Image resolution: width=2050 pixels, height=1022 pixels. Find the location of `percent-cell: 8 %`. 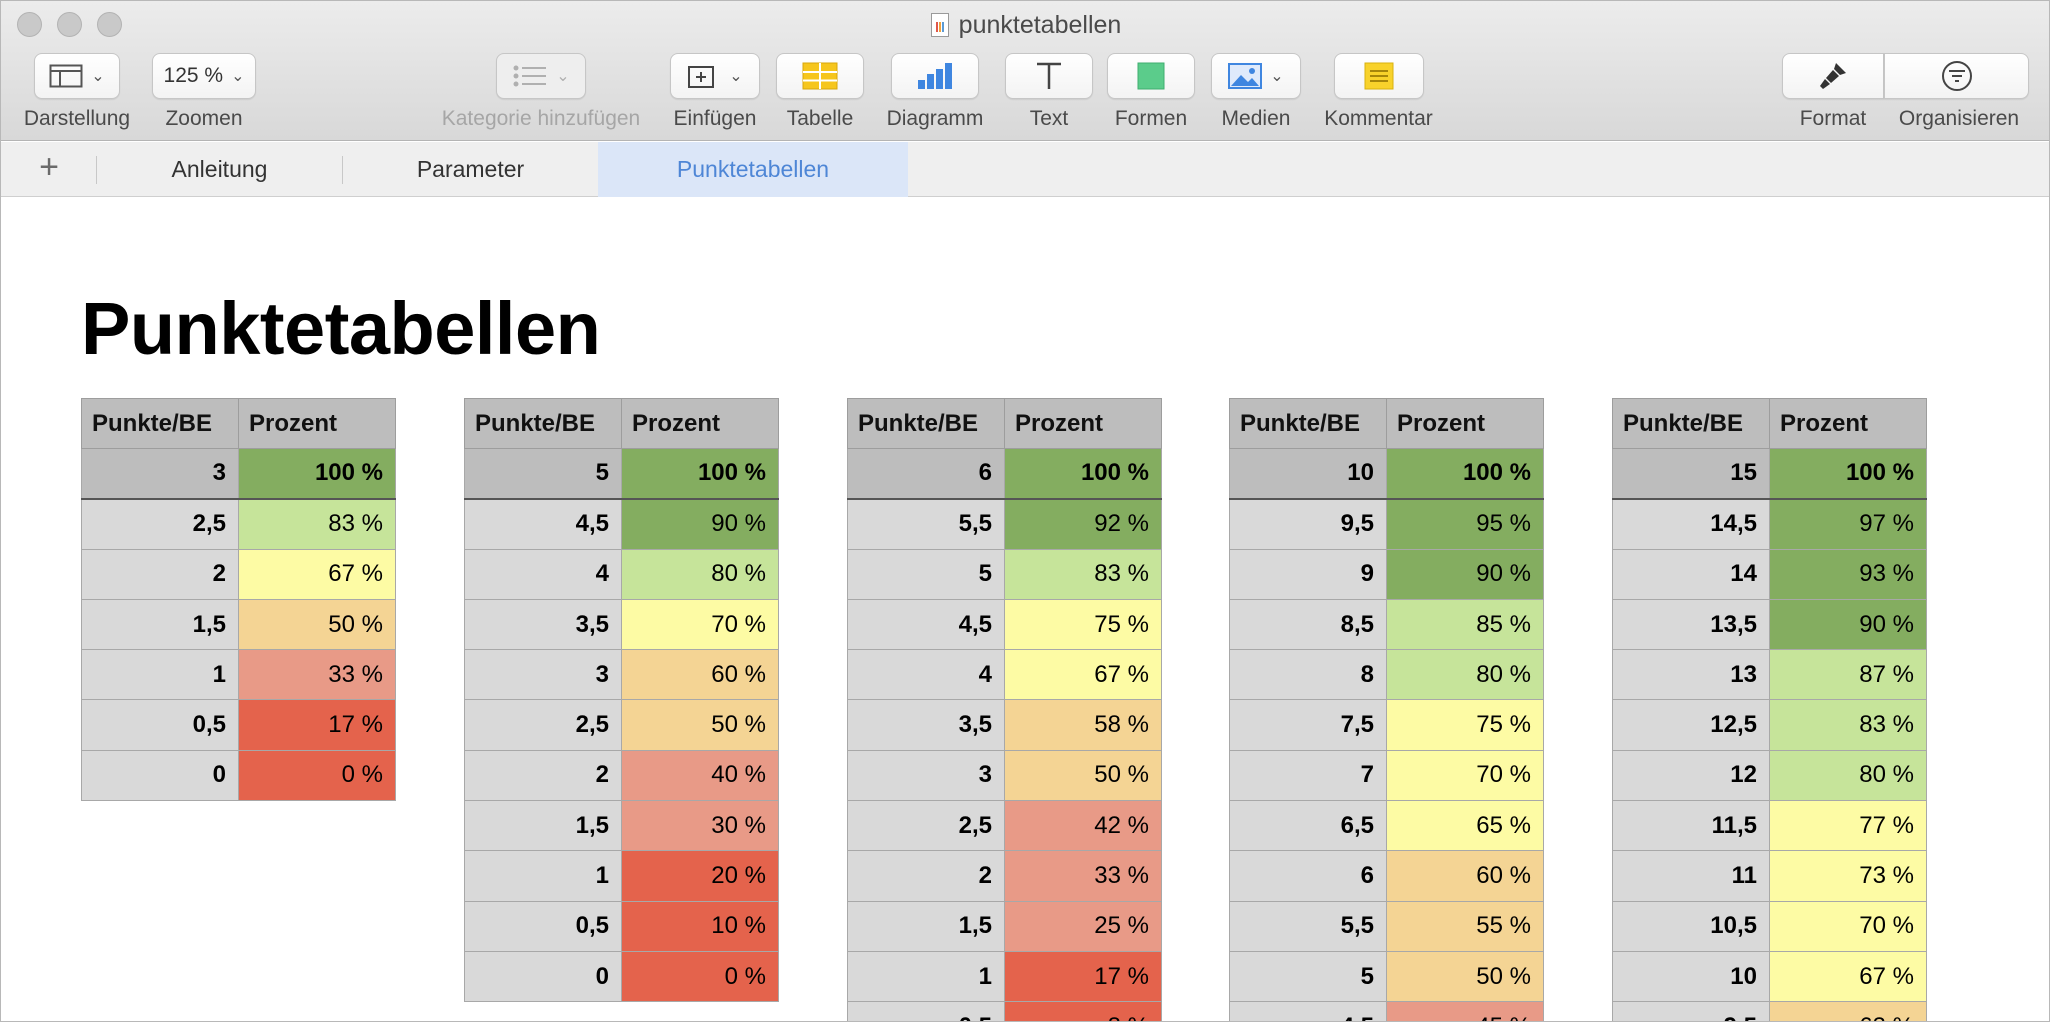

percent-cell: 8 % is located at coordinates (1083, 1011).